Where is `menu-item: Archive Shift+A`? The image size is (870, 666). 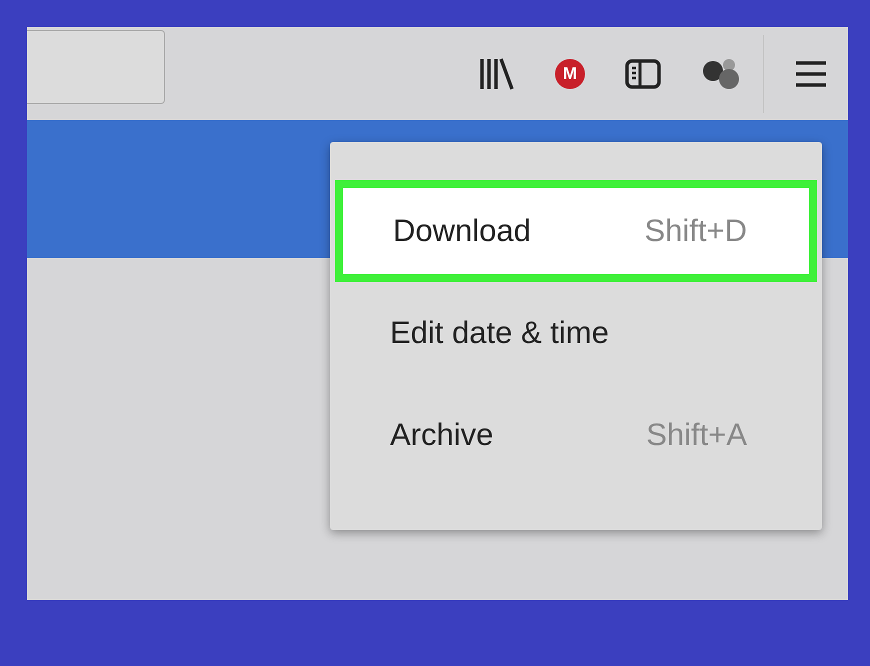 menu-item: Archive Shift+A is located at coordinates (576, 435).